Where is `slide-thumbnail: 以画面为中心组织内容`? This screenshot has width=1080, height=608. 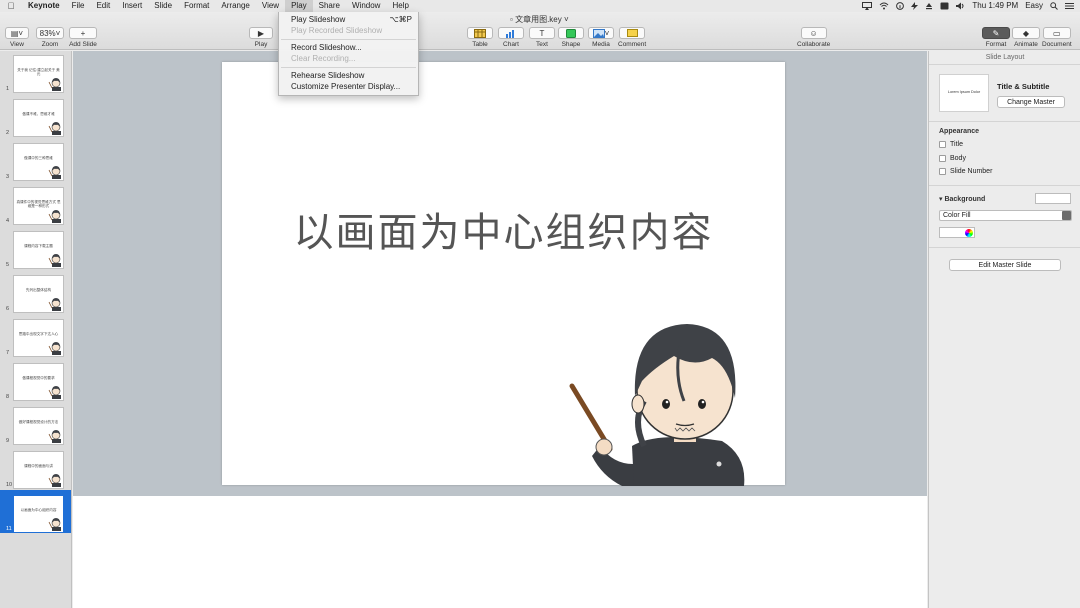
slide-thumbnail: 以画面为中心组织内容 is located at coordinates (38, 514).